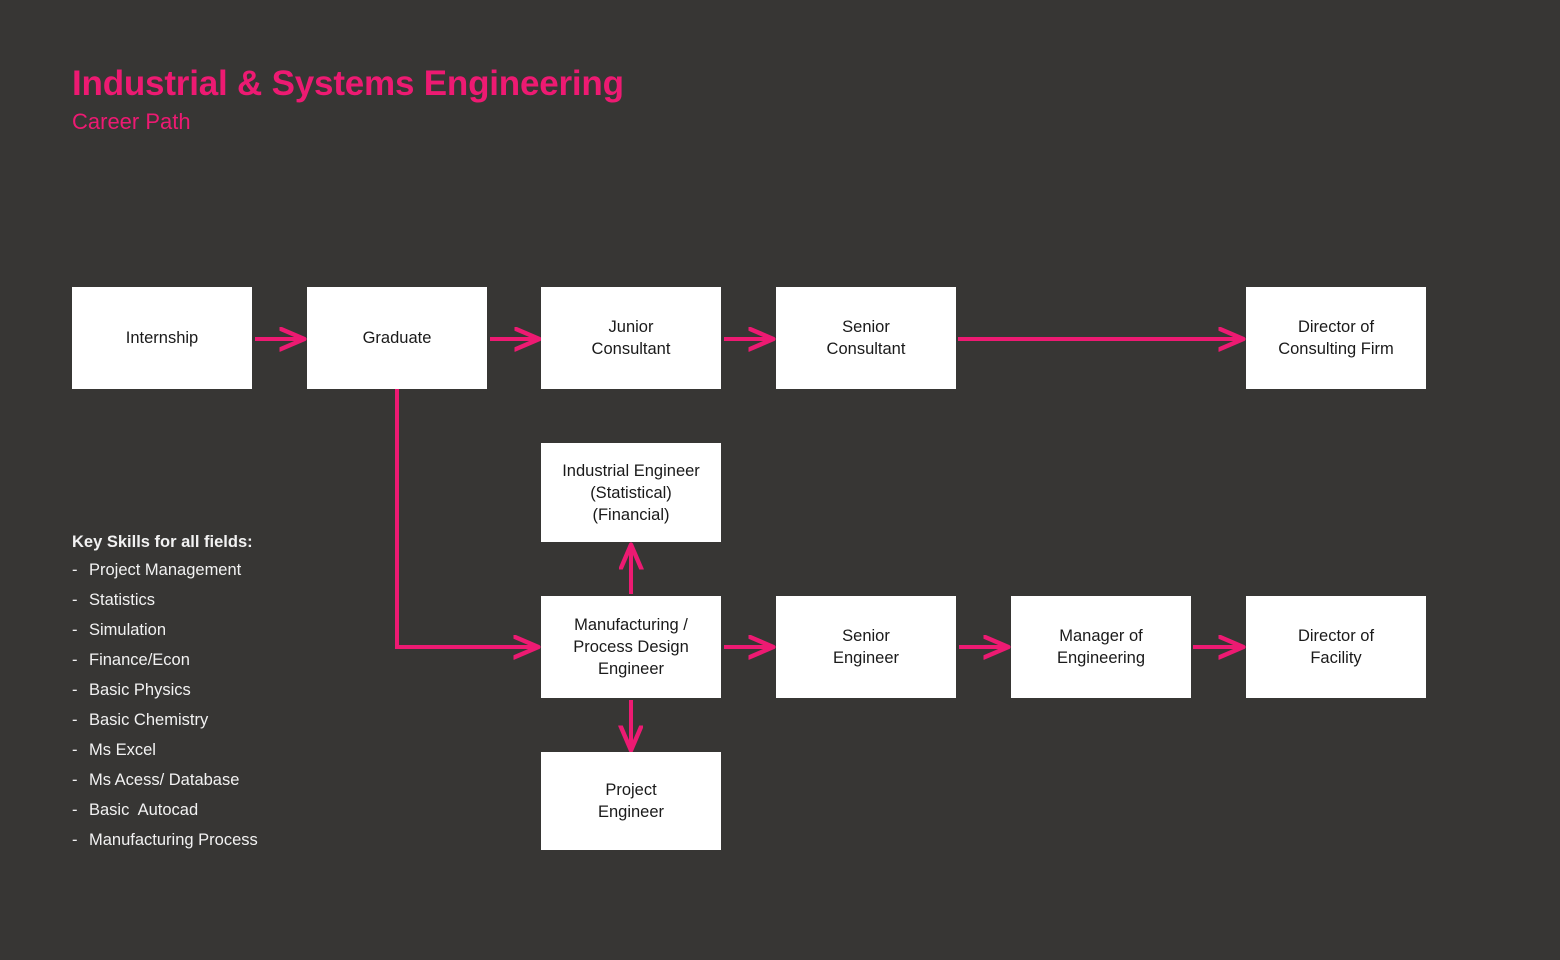 The image size is (1560, 960). I want to click on node-senior-consultant-label: Senior Consultant, so click(866, 338).